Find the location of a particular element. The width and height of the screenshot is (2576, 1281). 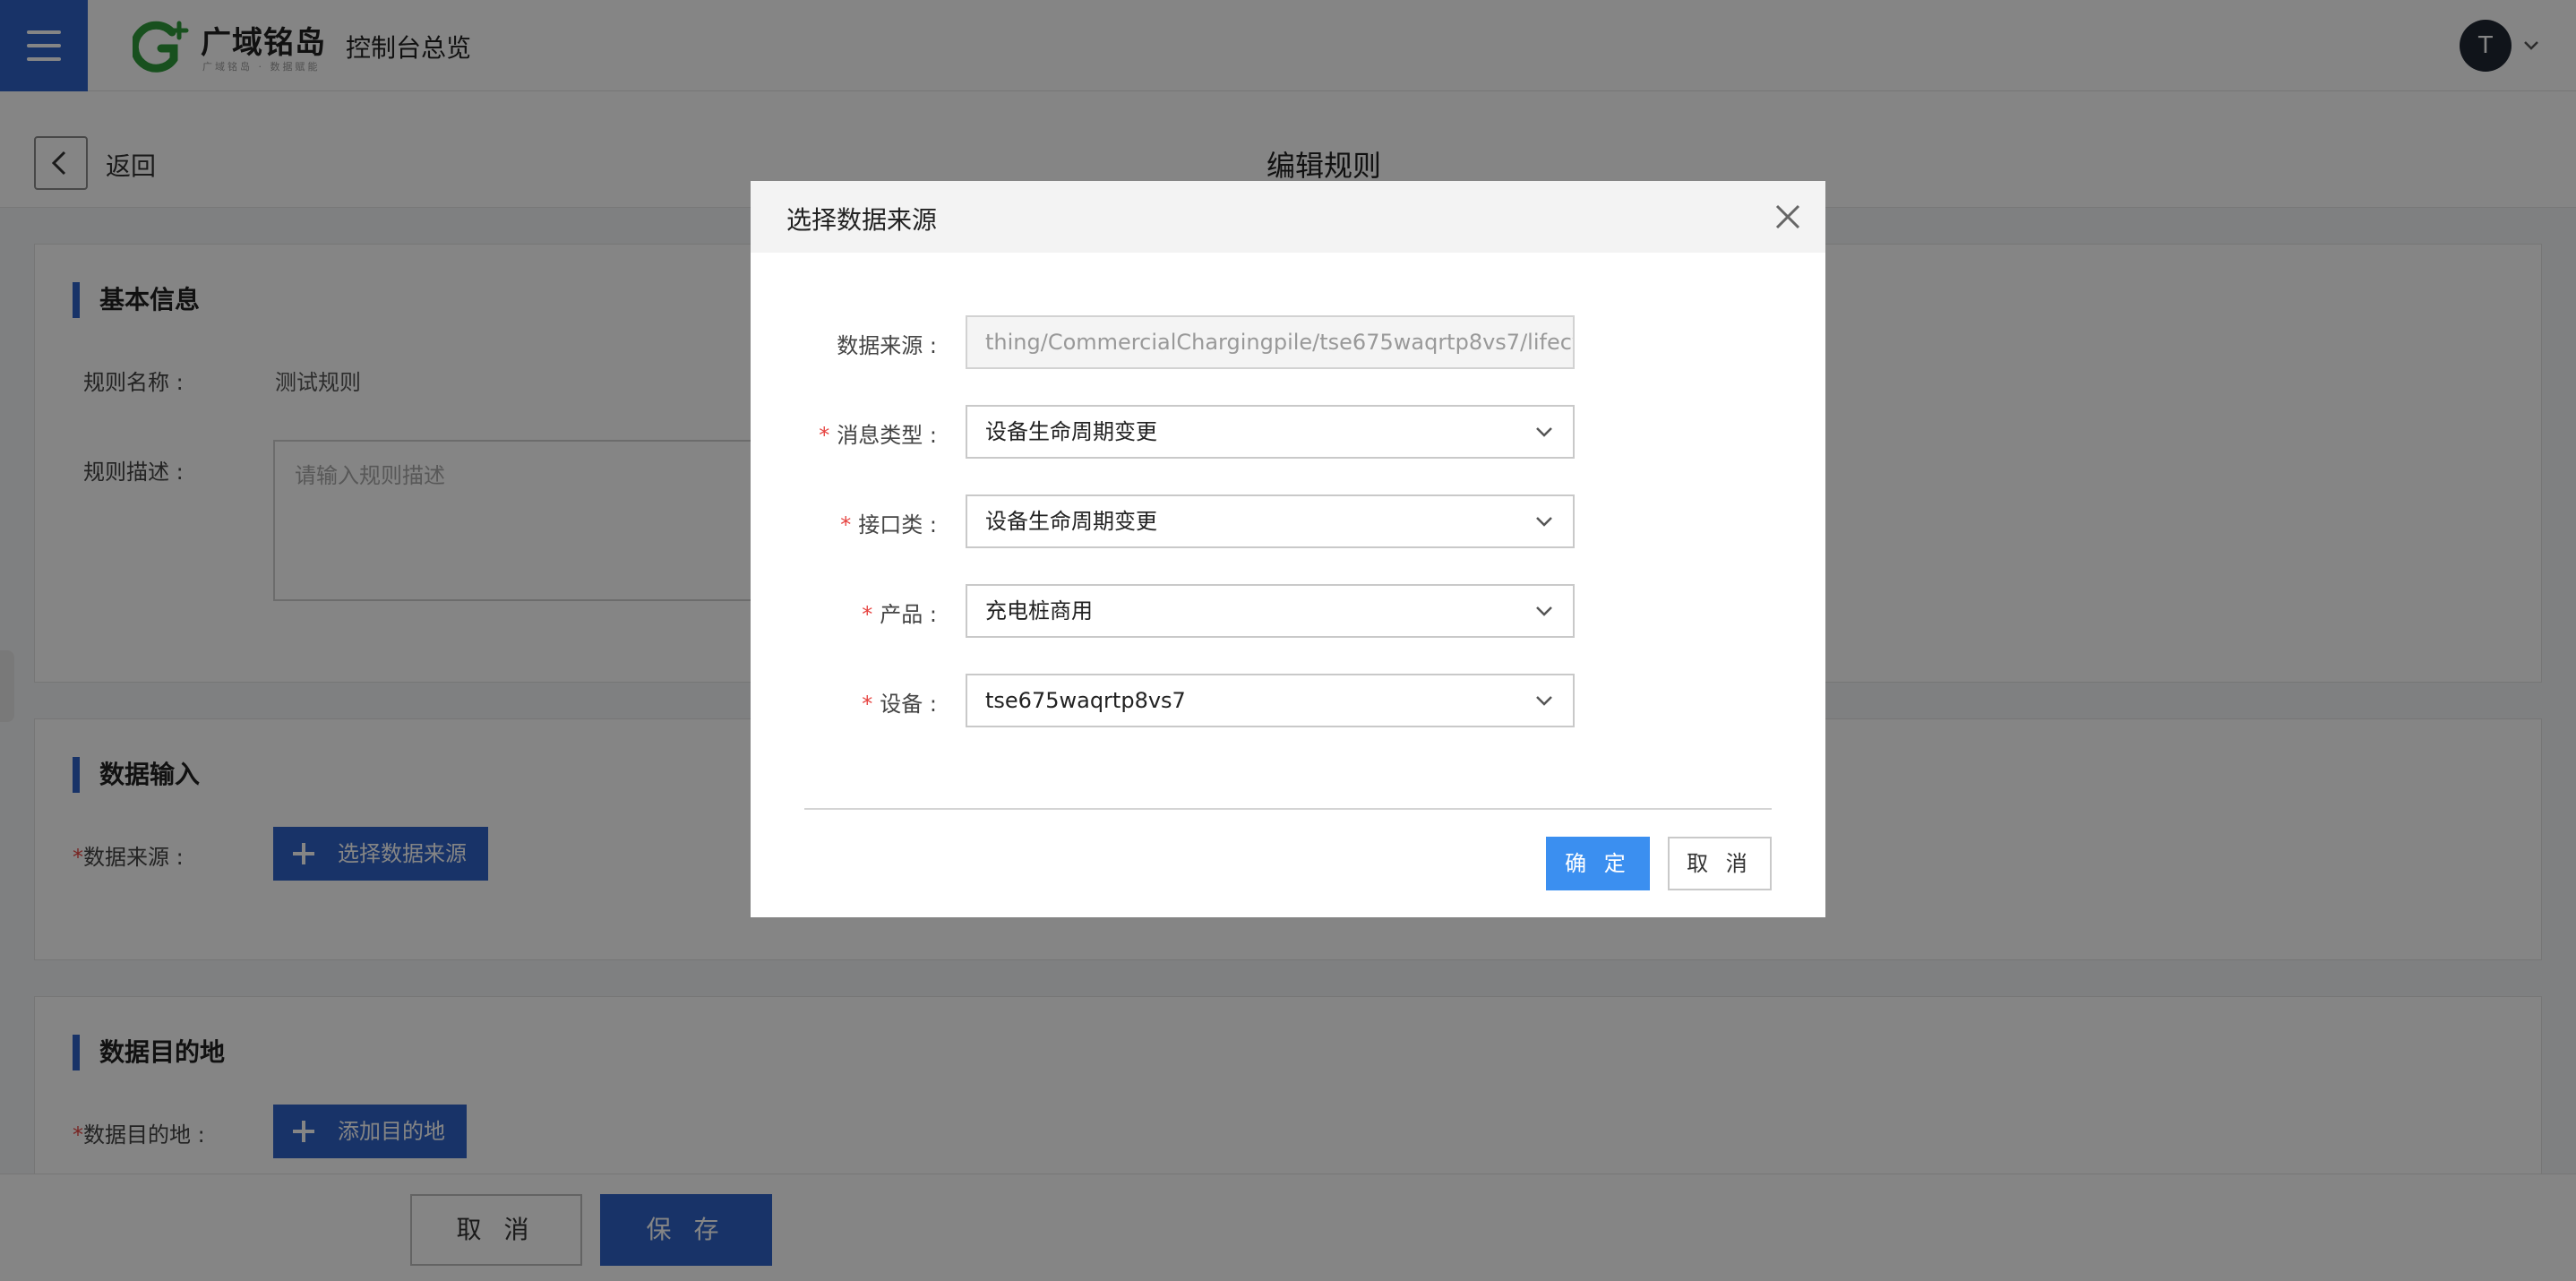

dialog-divider is located at coordinates (1288, 809).